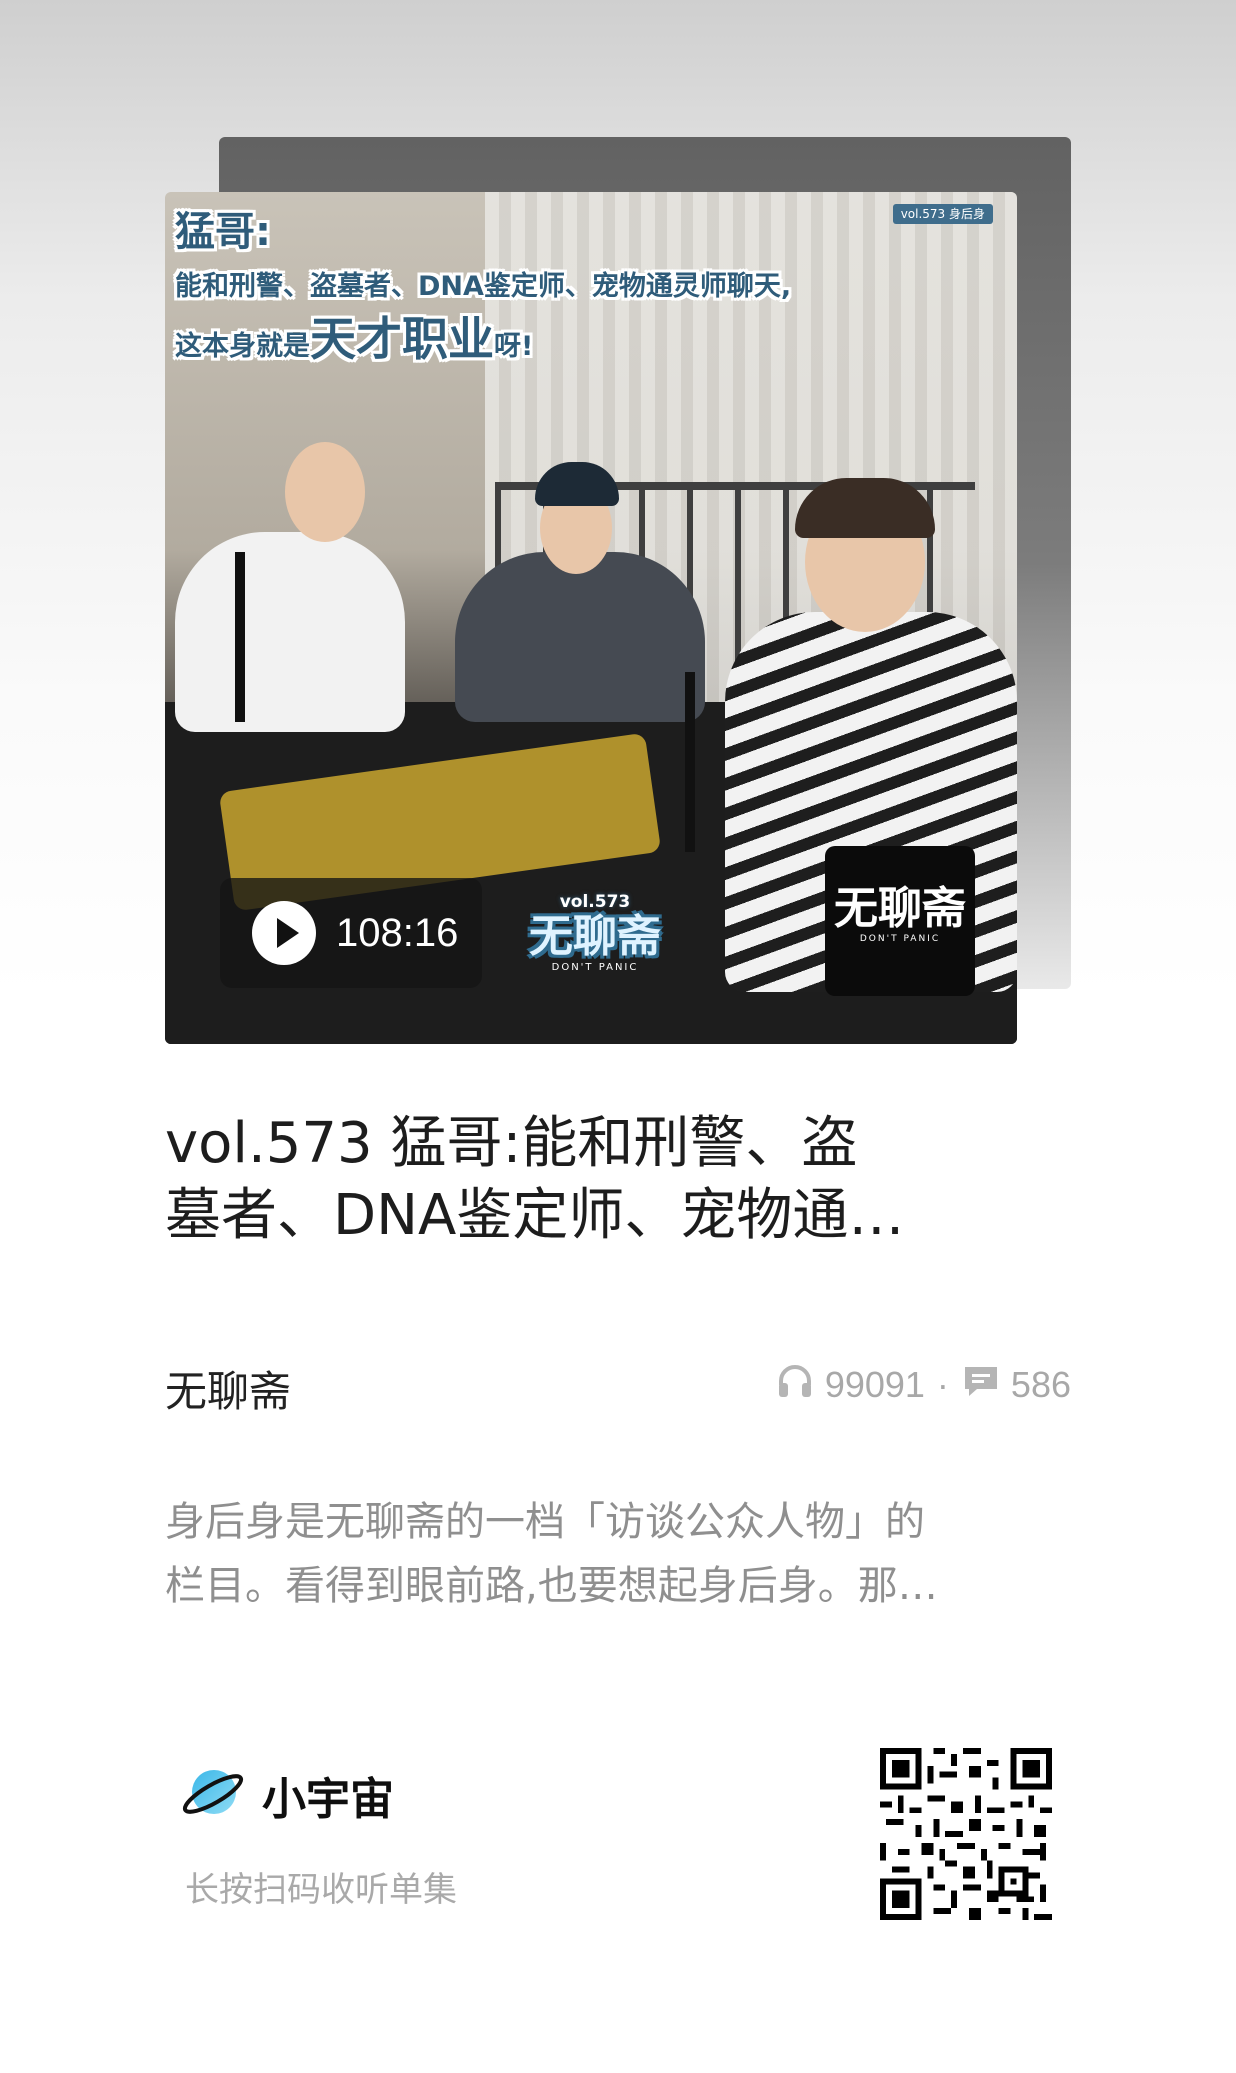  Describe the element at coordinates (545, 1522) in the screenshot. I see `description-line1: 身后身是无聊斋的一档「访谈公众人物」的` at that location.